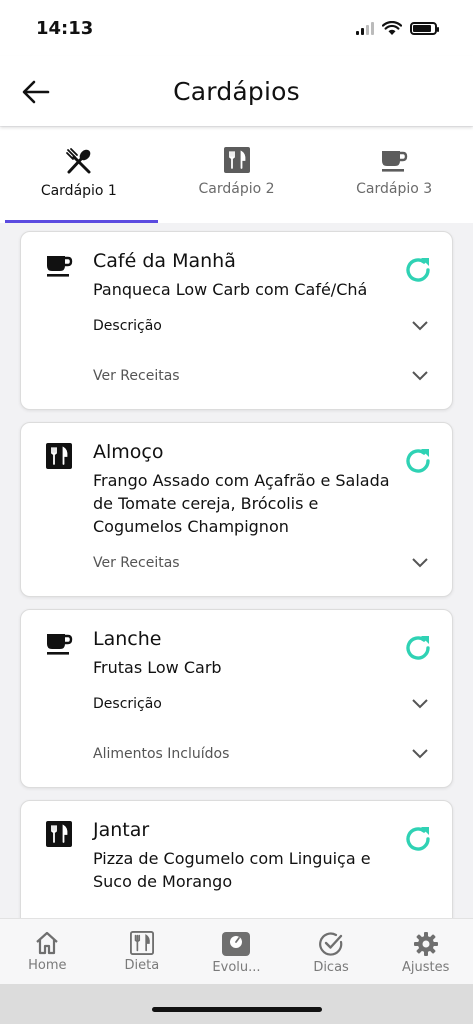  I want to click on bottom-nav: Home Dieta Evolu... Dicas Ajustes, so click(236, 951).